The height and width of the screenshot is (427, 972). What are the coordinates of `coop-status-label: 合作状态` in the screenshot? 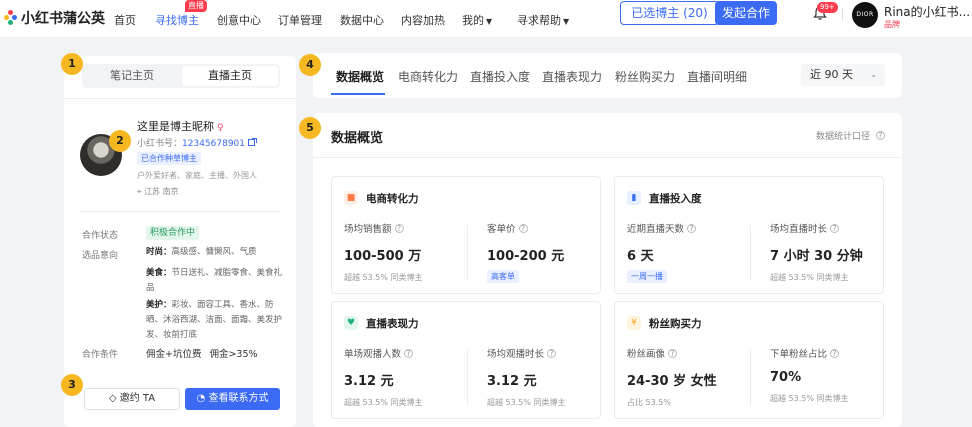 It's located at (100, 236).